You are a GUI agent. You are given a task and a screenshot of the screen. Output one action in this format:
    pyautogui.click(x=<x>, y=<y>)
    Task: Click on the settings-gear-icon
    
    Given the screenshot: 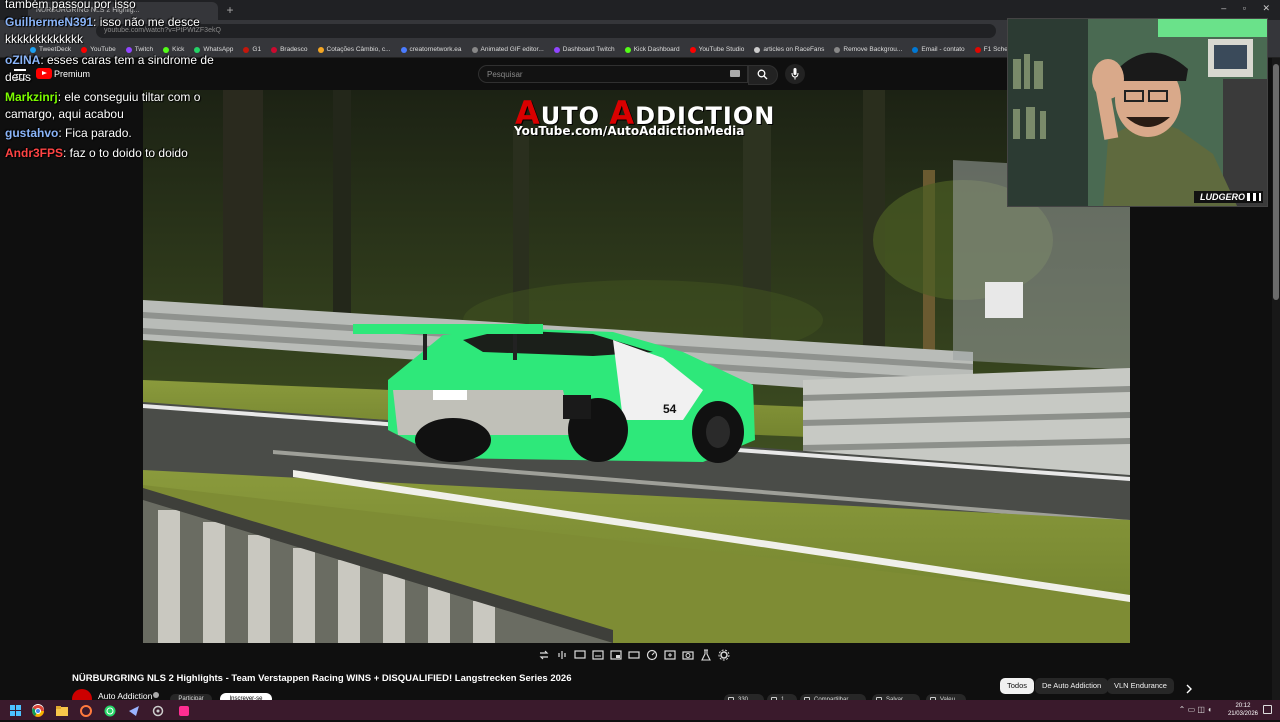 What is the action you would take?
    pyautogui.click(x=724, y=655)
    